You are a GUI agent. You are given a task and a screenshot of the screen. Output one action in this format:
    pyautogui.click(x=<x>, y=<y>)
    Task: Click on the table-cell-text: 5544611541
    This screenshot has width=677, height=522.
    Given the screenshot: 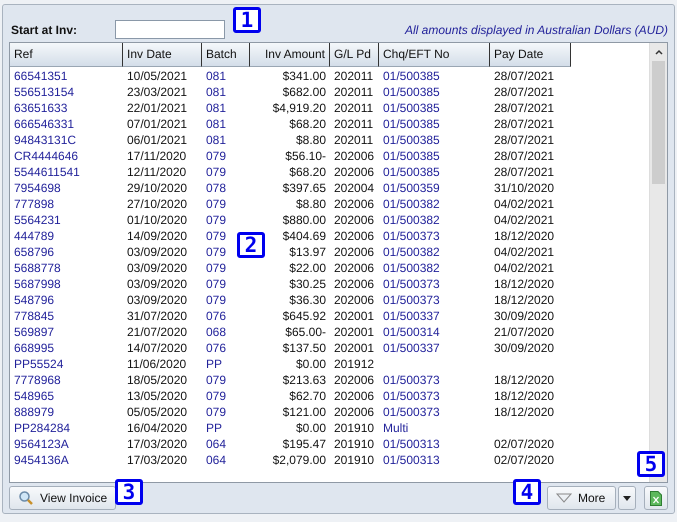 What is the action you would take?
    pyautogui.click(x=47, y=172)
    